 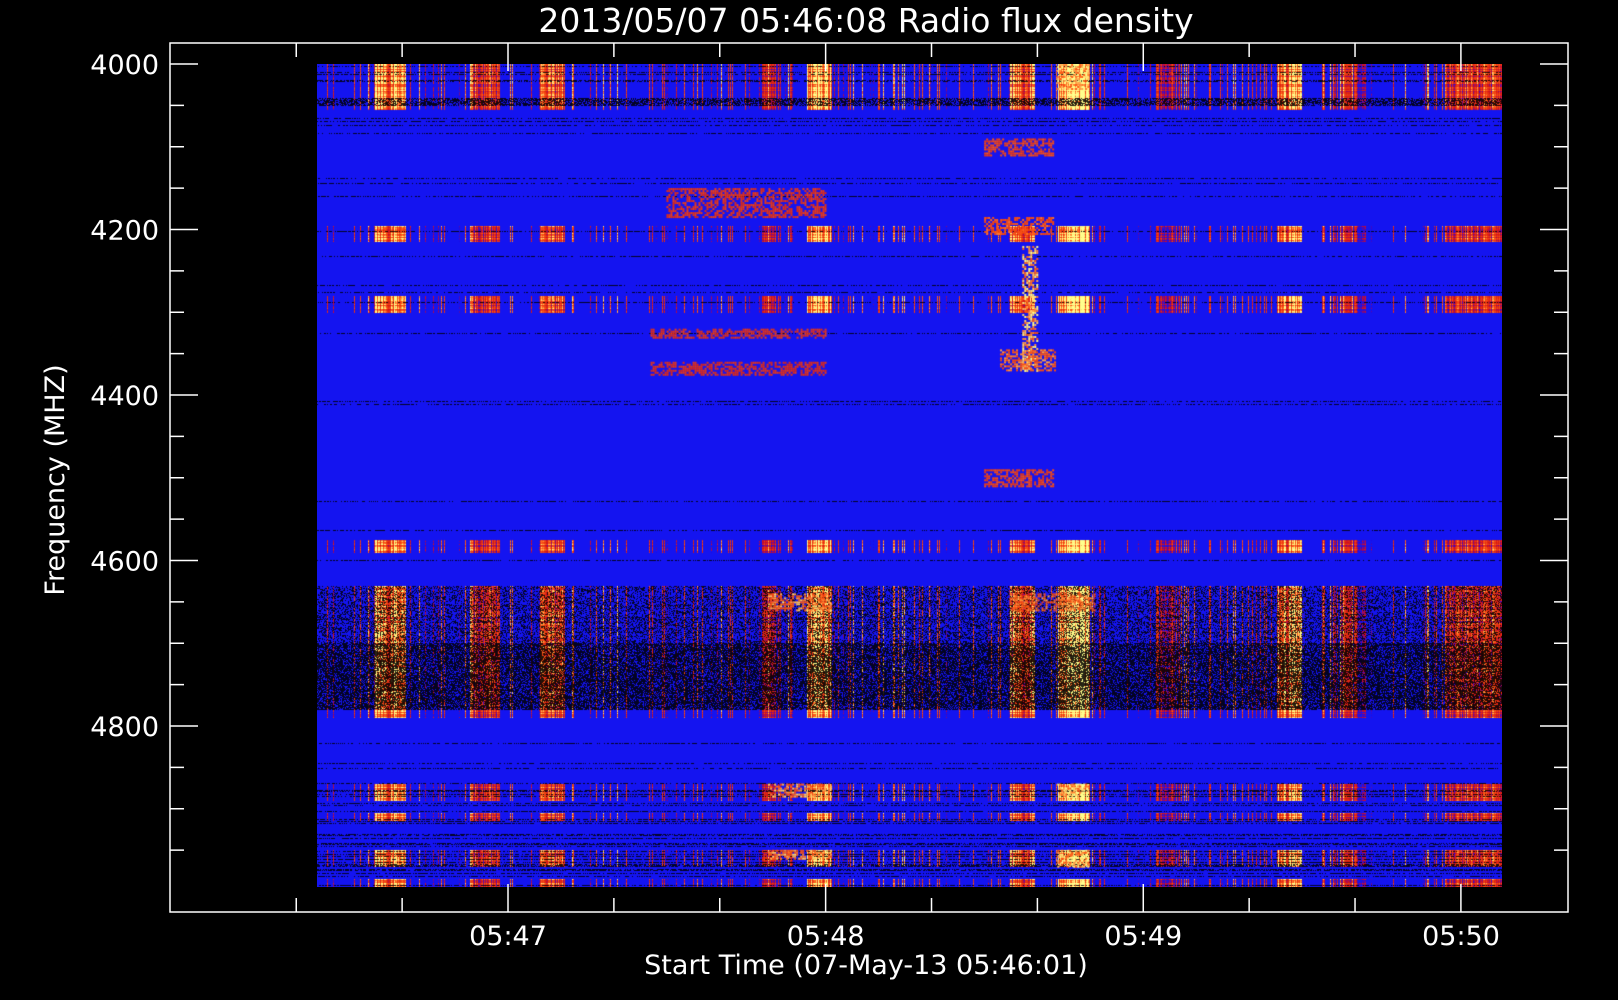 What do you see at coordinates (508, 936) in the screenshot?
I see `x-tick-label: 05:47` at bounding box center [508, 936].